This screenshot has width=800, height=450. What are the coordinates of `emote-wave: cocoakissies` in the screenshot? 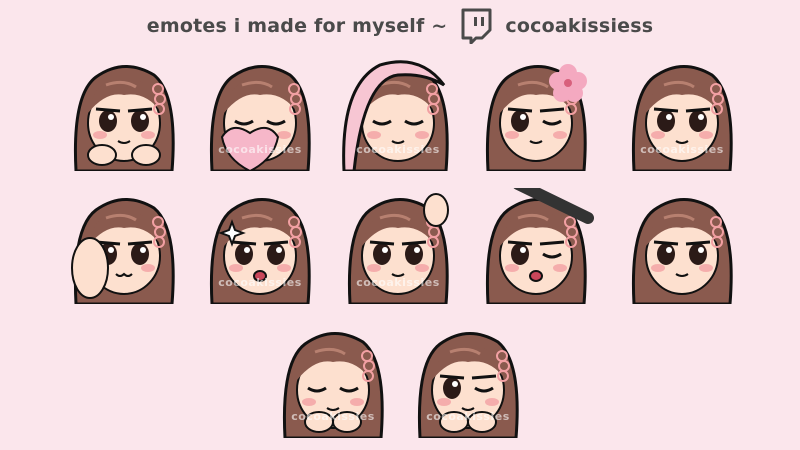 It's located at (398, 246).